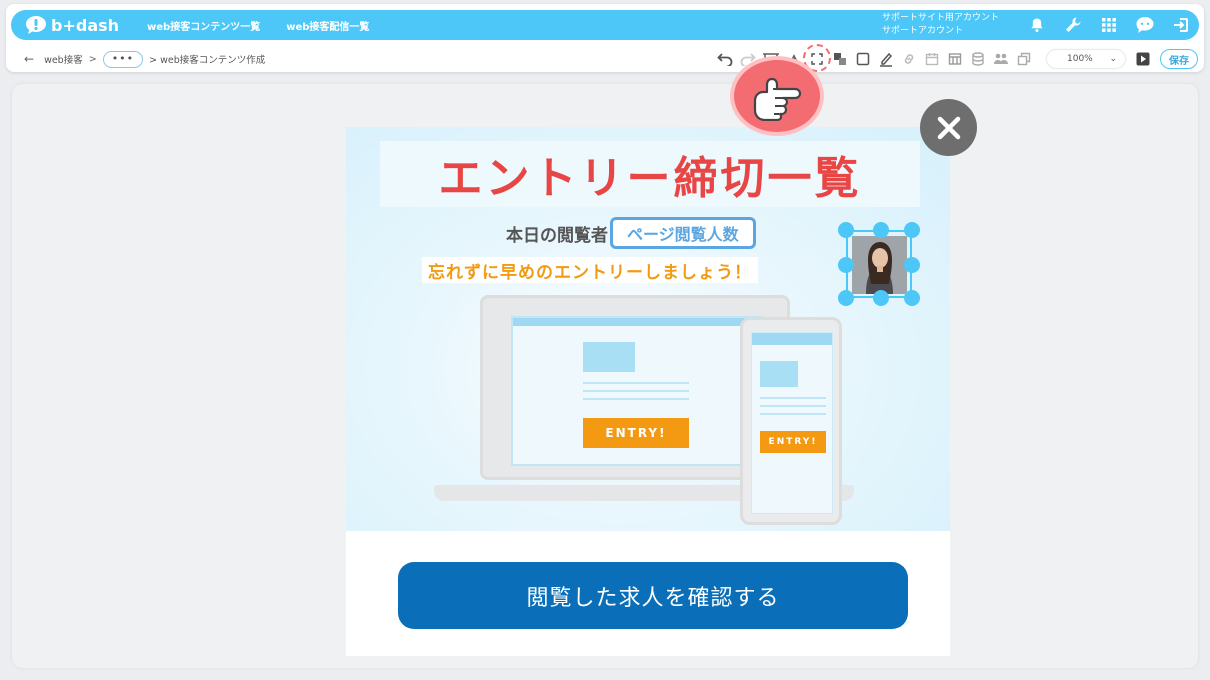  What do you see at coordinates (839, 59) in the screenshot?
I see `layers-icon` at bounding box center [839, 59].